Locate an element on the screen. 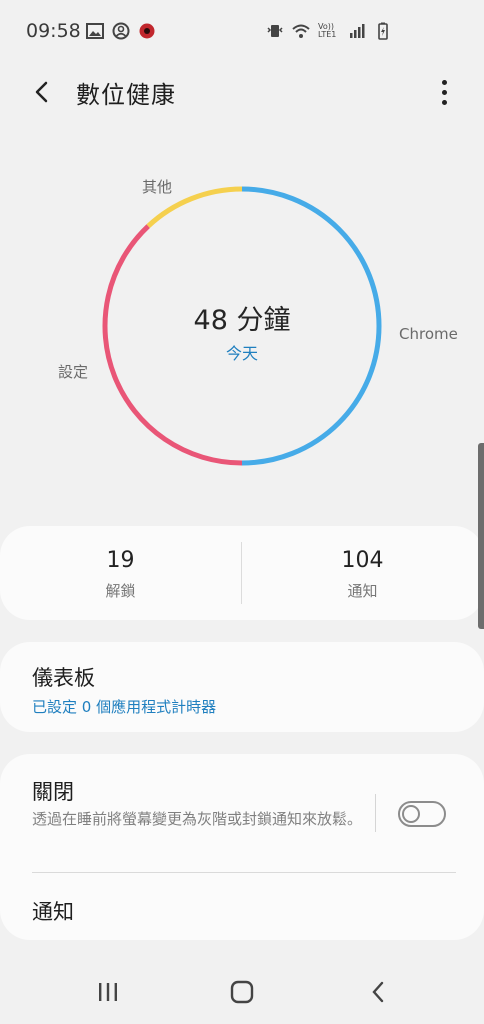  wifi-icon is located at coordinates (301, 31).